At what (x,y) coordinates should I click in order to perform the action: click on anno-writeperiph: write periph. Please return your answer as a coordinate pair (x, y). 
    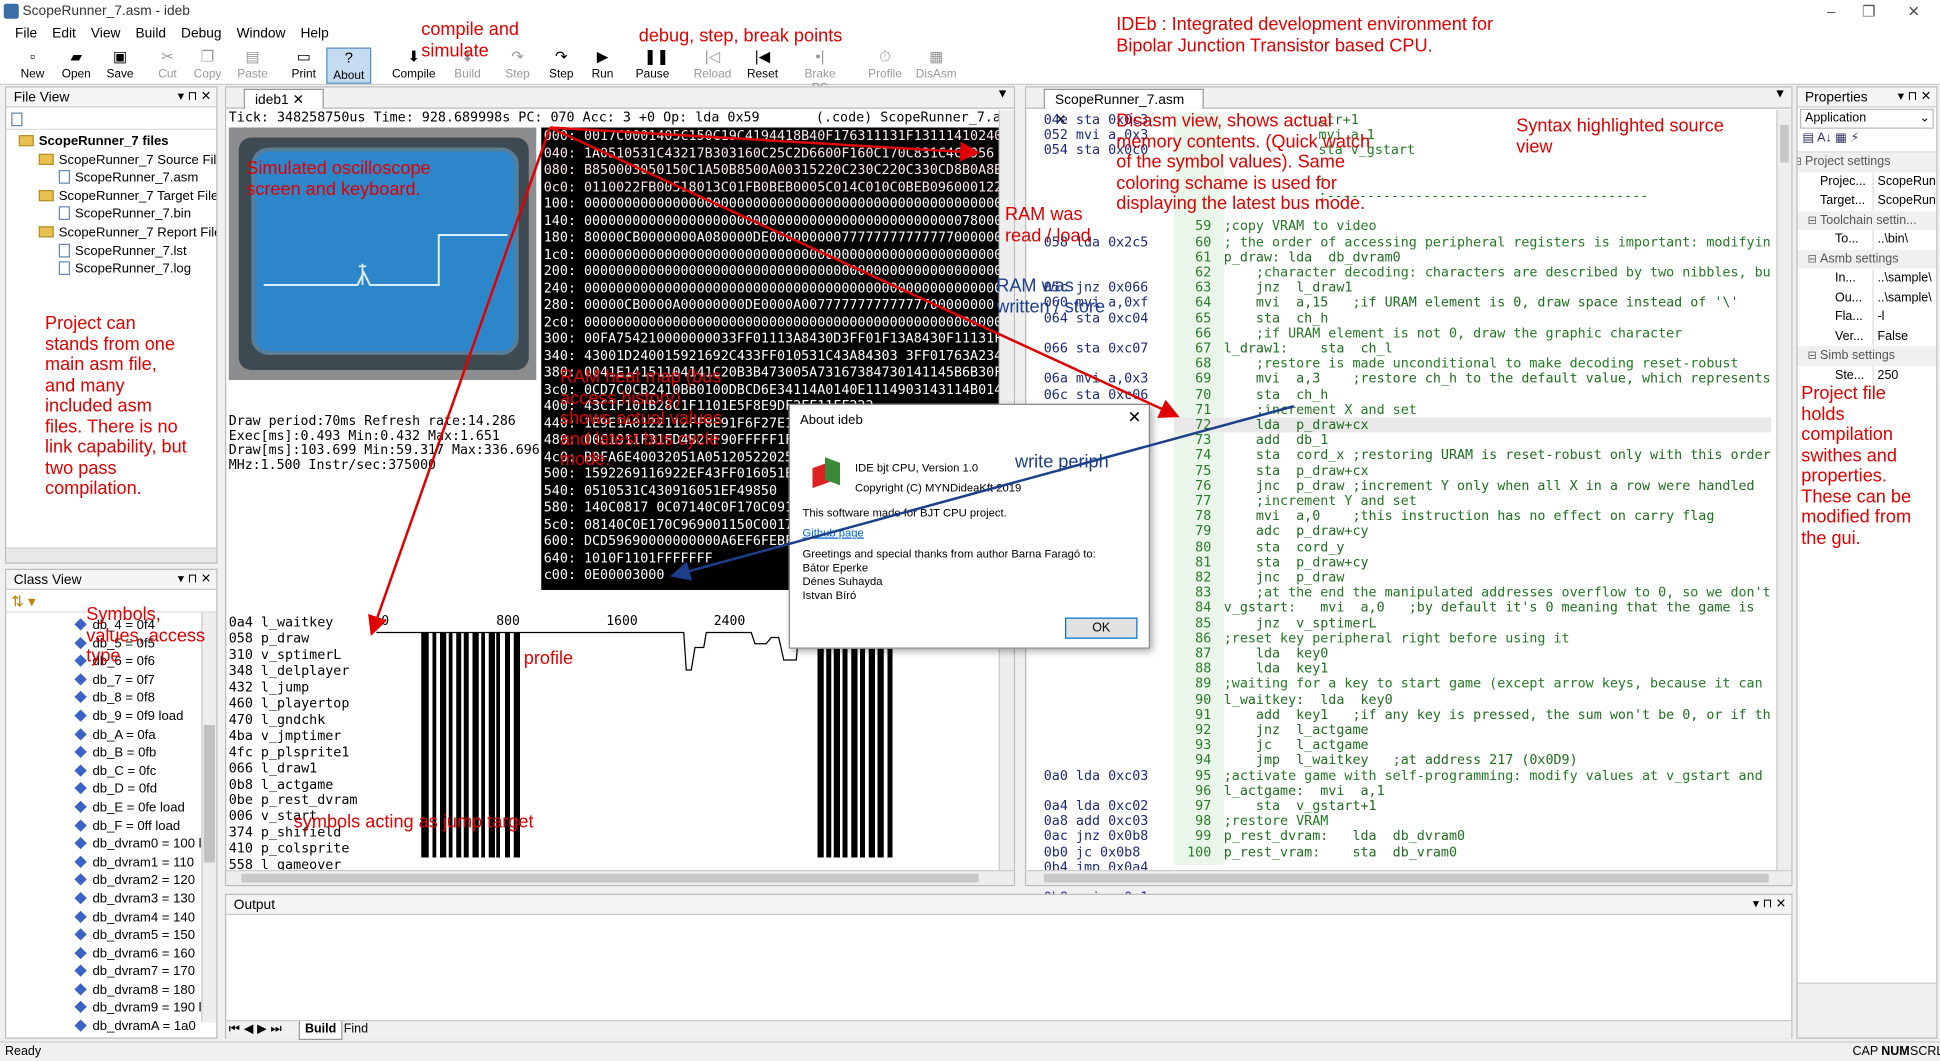
    Looking at the image, I should click on (1062, 463).